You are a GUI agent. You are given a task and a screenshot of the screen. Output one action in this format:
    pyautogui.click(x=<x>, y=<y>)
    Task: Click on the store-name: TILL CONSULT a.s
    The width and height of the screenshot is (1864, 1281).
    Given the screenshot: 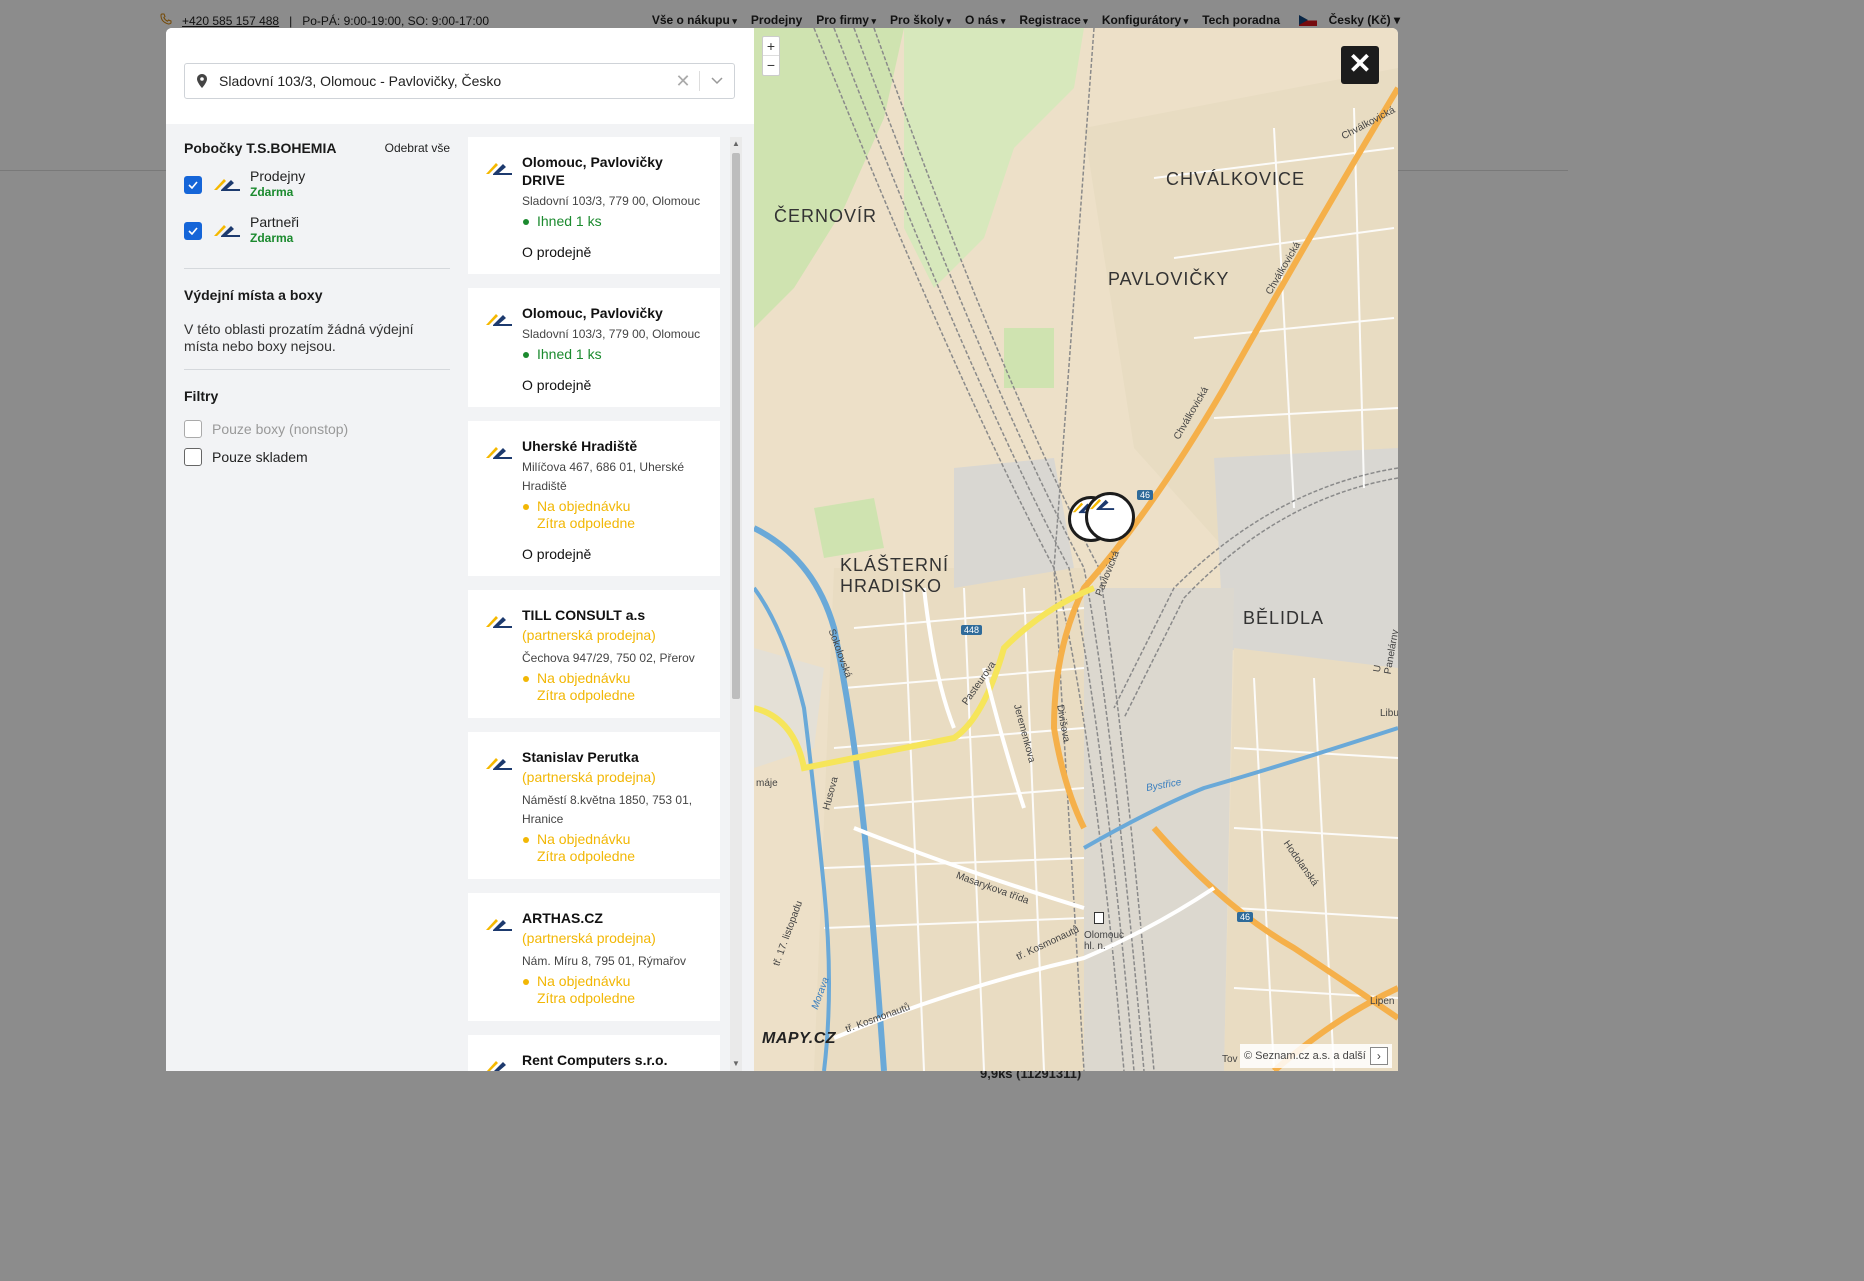 What is the action you would take?
    pyautogui.click(x=584, y=615)
    